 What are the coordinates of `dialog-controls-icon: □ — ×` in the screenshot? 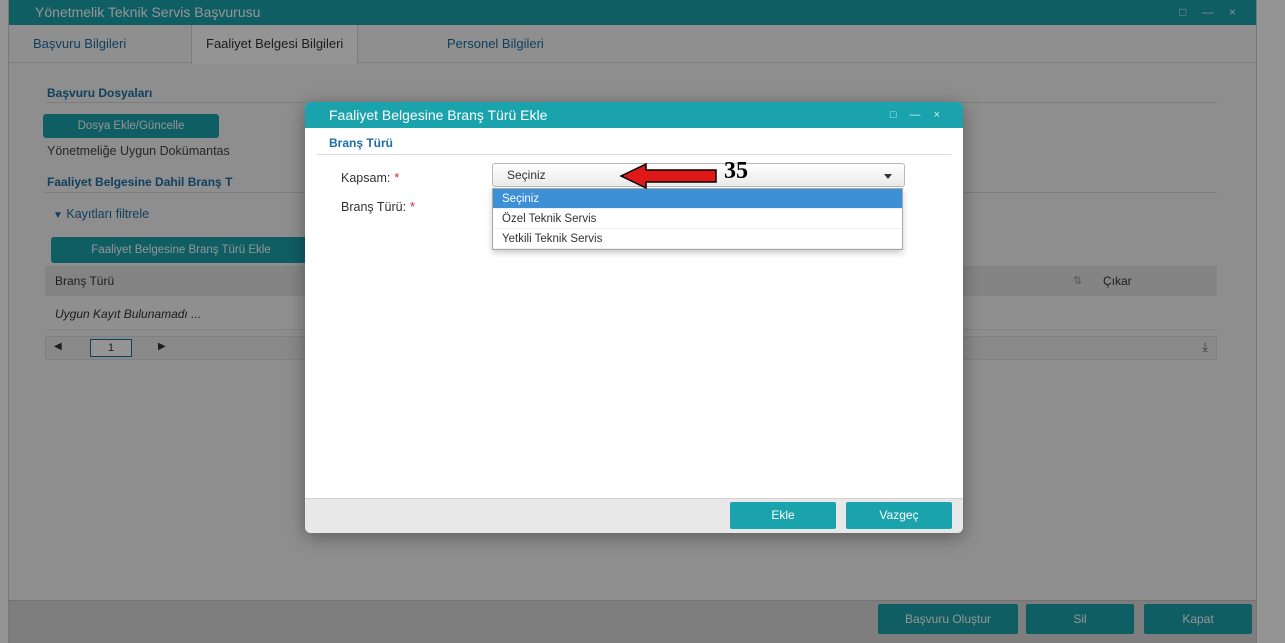 It's located at (917, 115).